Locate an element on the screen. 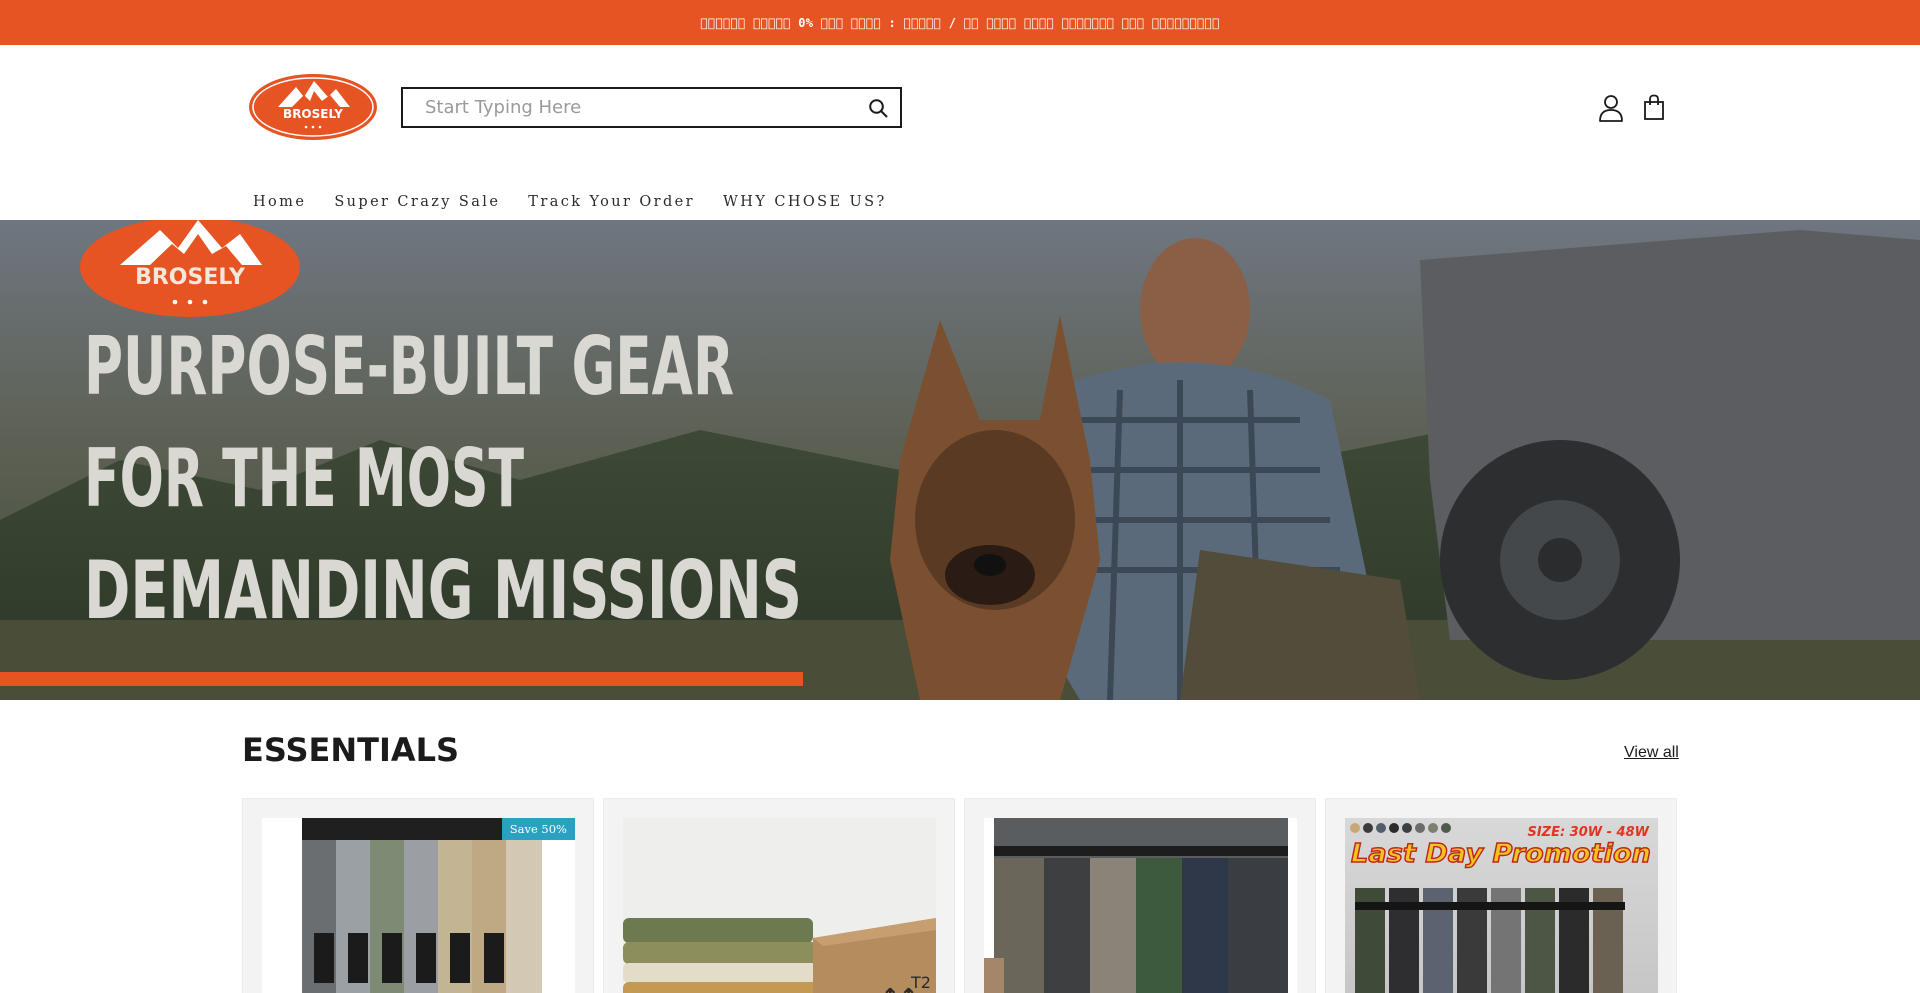 The width and height of the screenshot is (1920, 993). product-grid: Save 50% ↑↑ T2 is located at coordinates (960, 895).